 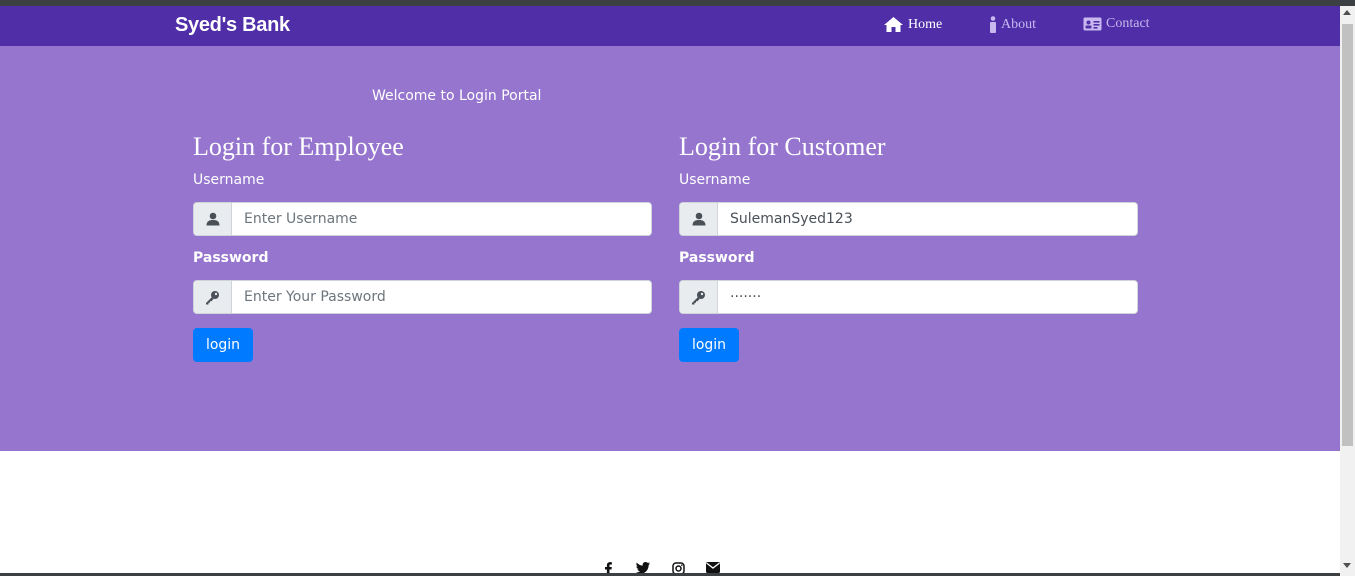 What do you see at coordinates (782, 146) in the screenshot?
I see `customer-login-title: Login for Customer` at bounding box center [782, 146].